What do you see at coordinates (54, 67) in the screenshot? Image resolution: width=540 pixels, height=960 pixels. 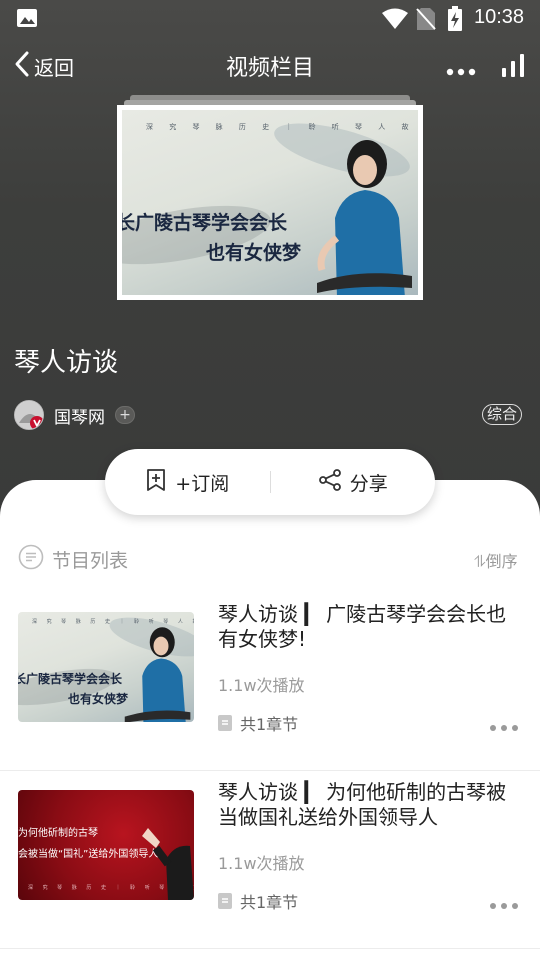 I see `back-label: 返回` at bounding box center [54, 67].